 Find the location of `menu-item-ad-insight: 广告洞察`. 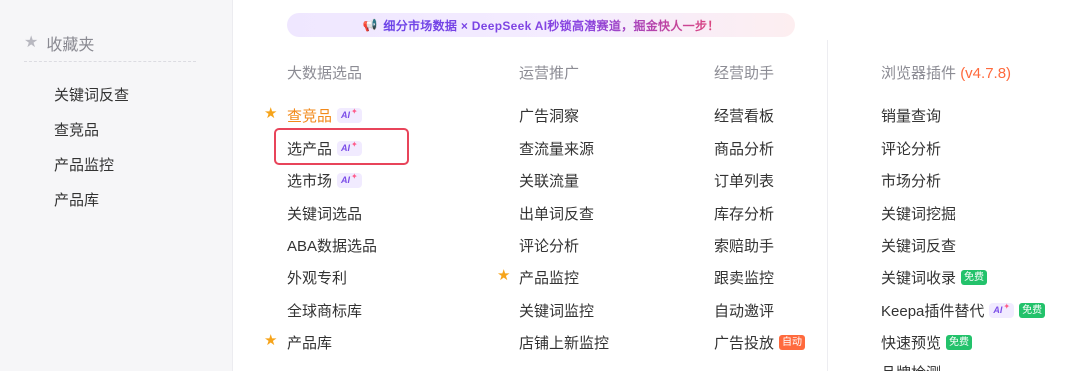

menu-item-ad-insight: 广告洞察 is located at coordinates (549, 115).